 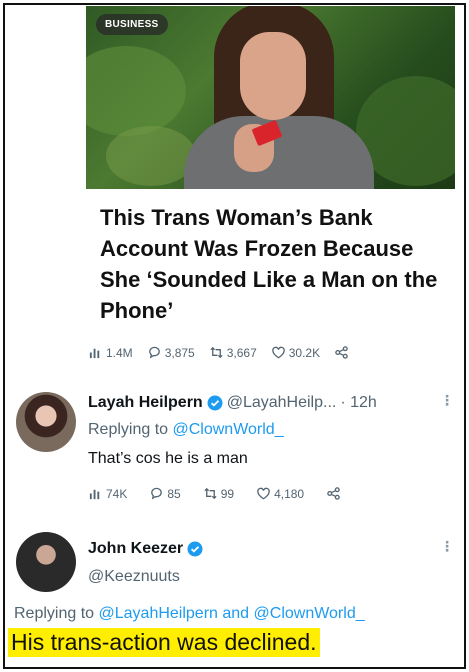 I want to click on views-count: 74K, so click(x=117, y=493).